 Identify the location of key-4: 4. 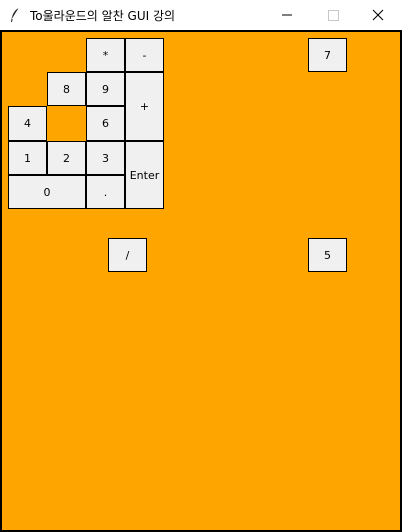
(27, 123).